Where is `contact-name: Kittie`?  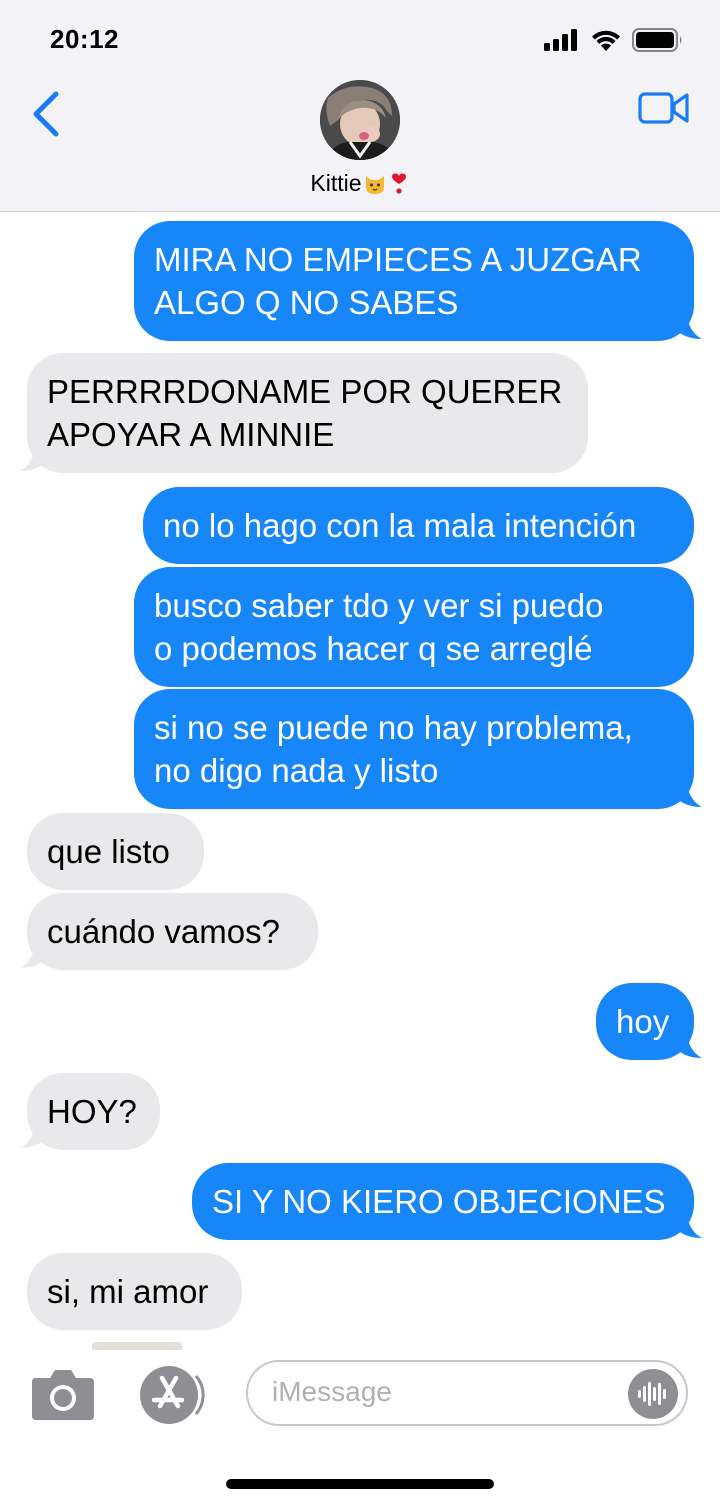
contact-name: Kittie is located at coordinates (360, 183).